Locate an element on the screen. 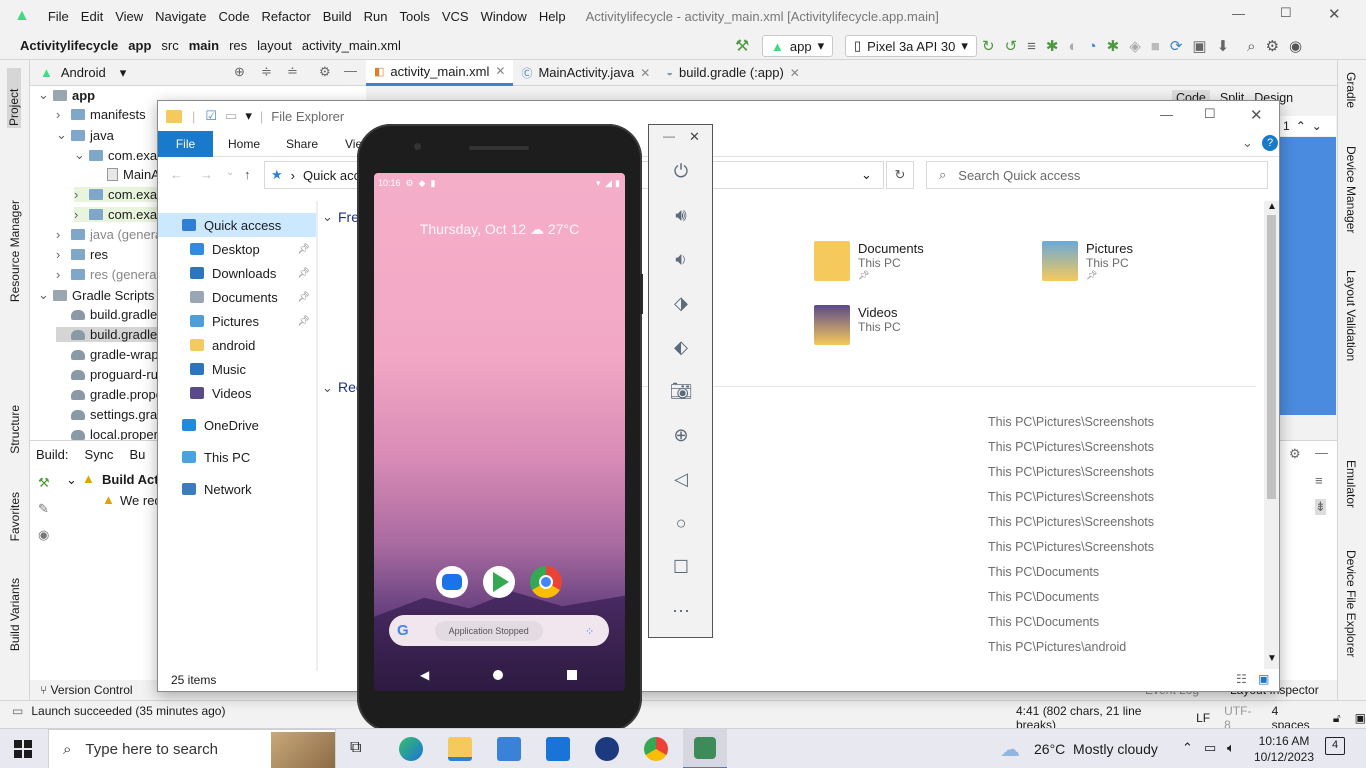 The height and width of the screenshot is (768, 1366). tree-chevron-icon: › is located at coordinates (61, 234).